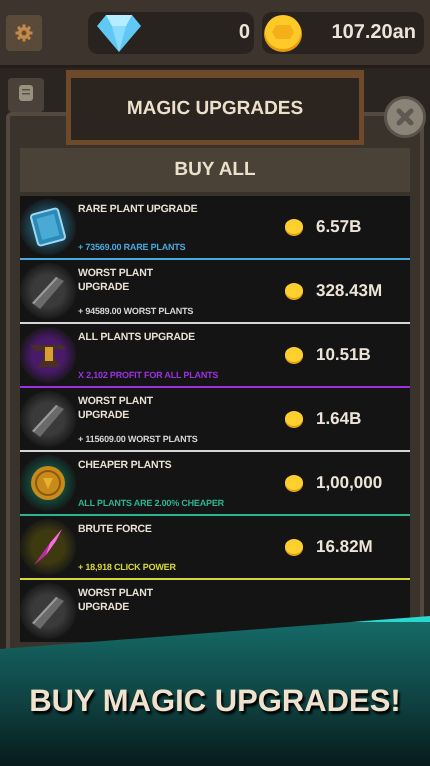 This screenshot has height=766, width=430. I want to click on crystal-icon, so click(48, 547).